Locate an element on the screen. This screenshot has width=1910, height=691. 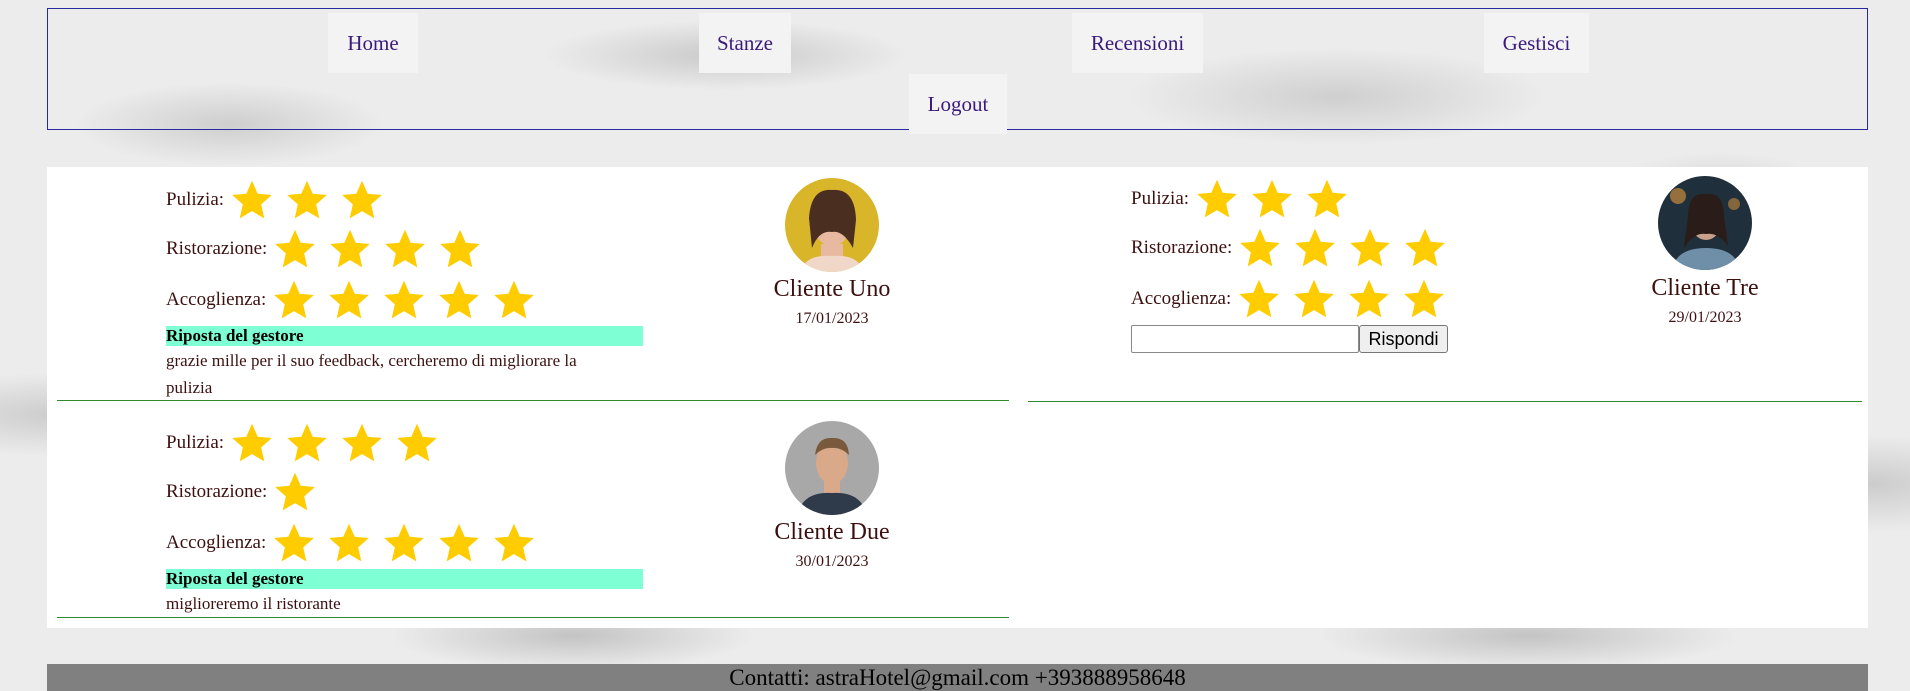
nav-recensioni-link: Recensioni is located at coordinates (1137, 43).